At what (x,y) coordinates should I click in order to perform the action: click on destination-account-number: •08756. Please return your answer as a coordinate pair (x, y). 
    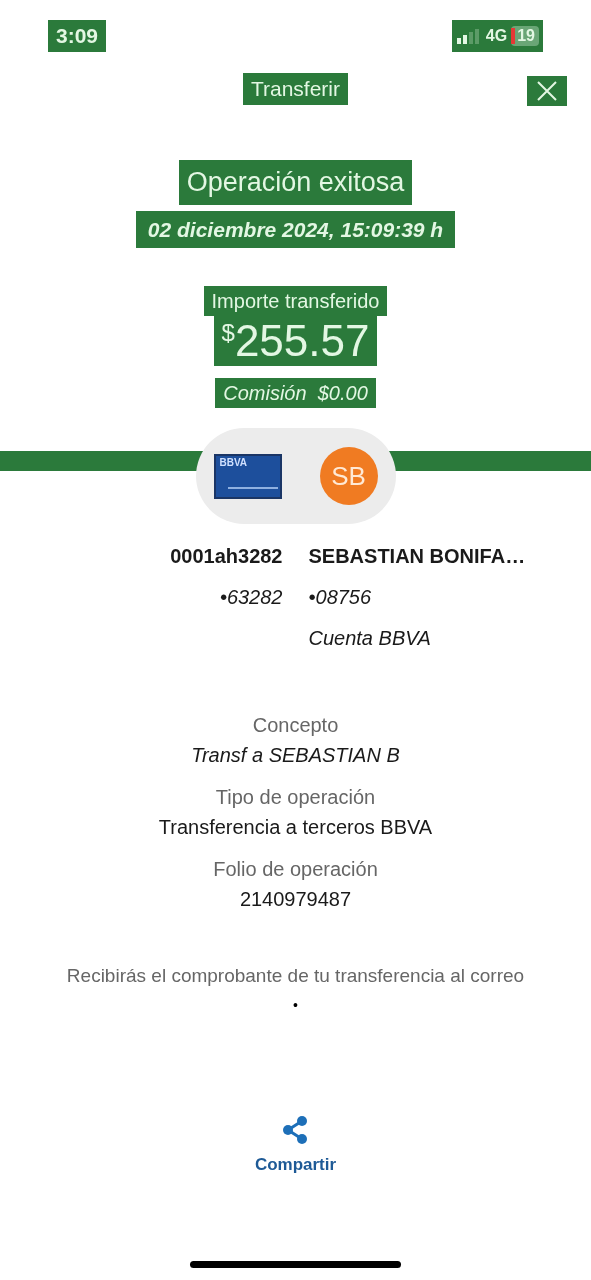
    Looking at the image, I should click on (340, 597).